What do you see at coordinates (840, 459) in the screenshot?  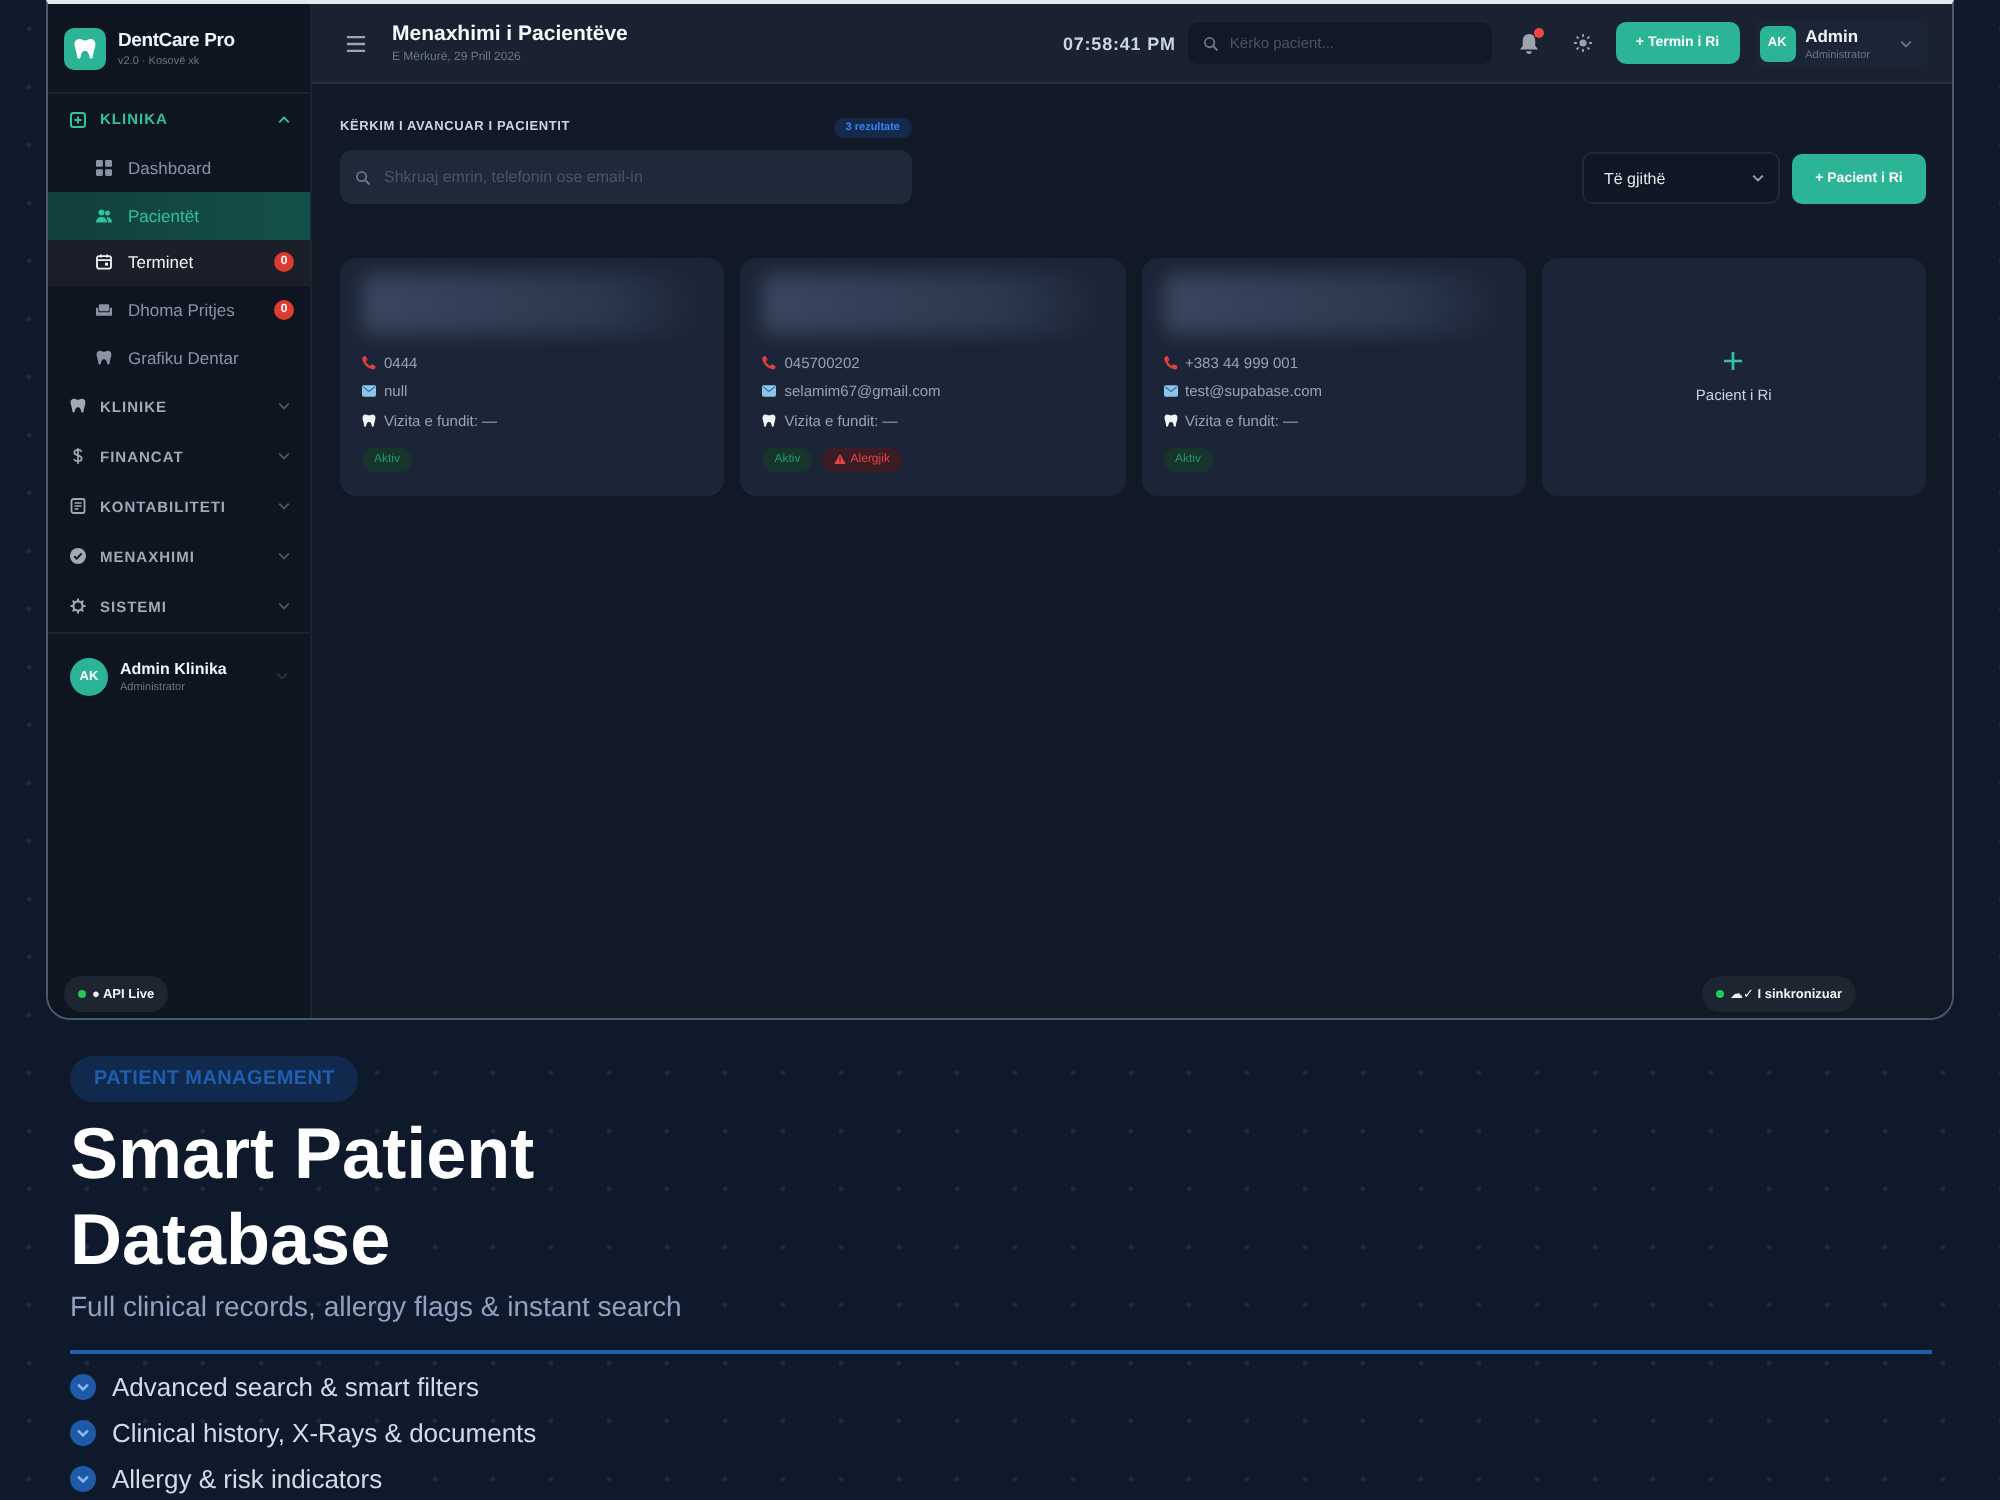 I see `warning-icon` at bounding box center [840, 459].